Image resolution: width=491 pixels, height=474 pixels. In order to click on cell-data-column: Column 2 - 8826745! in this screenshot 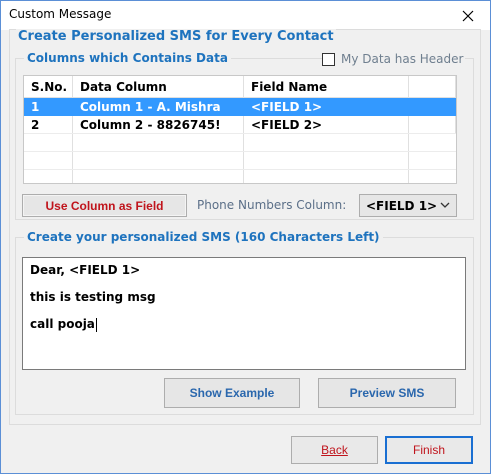, I will do `click(158, 125)`.